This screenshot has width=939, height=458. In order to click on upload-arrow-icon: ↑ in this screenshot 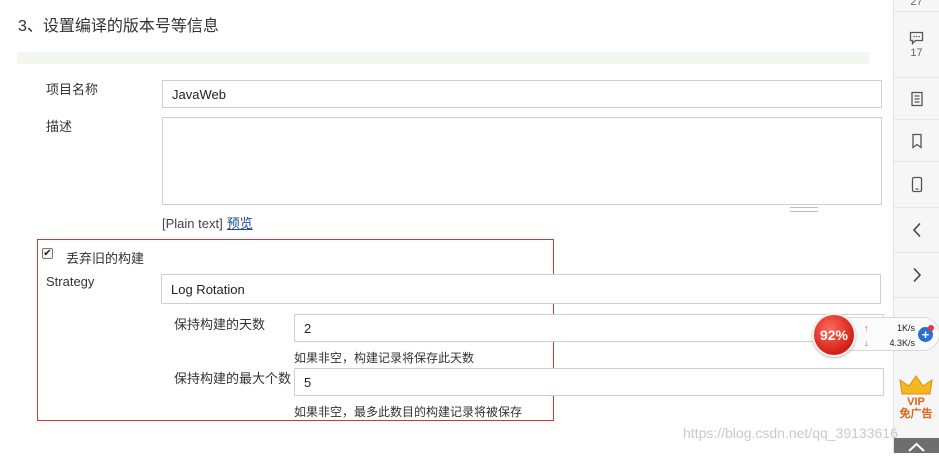, I will do `click(866, 328)`.